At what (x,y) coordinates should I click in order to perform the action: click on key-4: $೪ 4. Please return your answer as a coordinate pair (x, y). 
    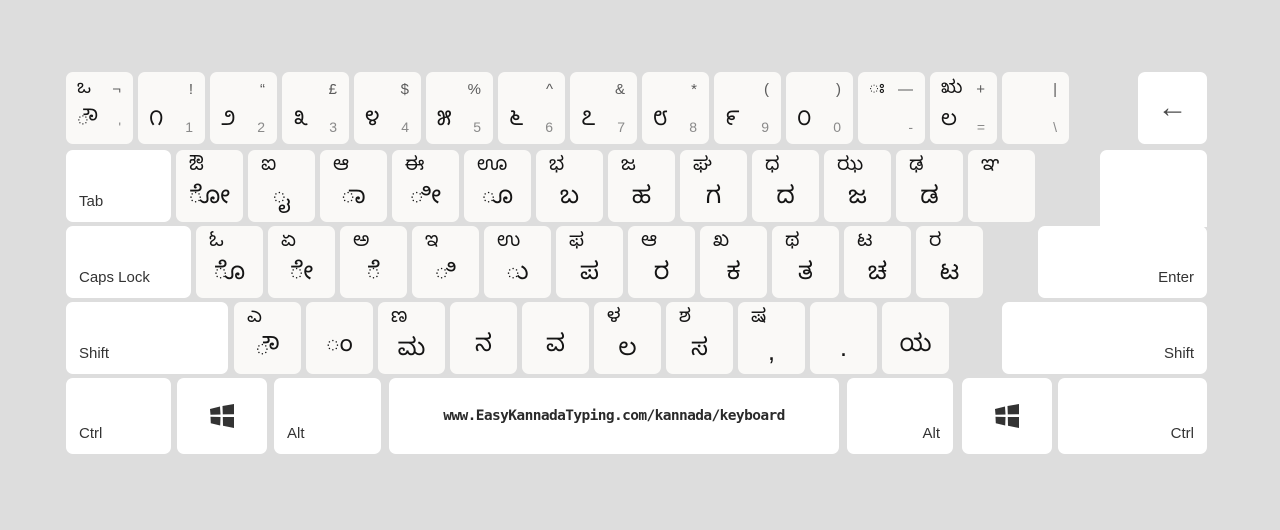
    Looking at the image, I should click on (387, 108).